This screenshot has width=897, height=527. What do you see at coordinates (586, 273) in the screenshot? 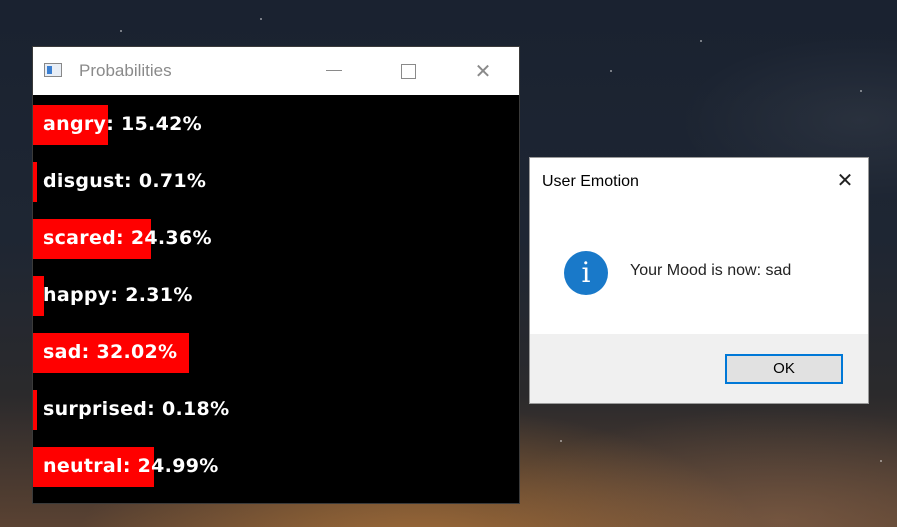
I see `info-icon: i` at bounding box center [586, 273].